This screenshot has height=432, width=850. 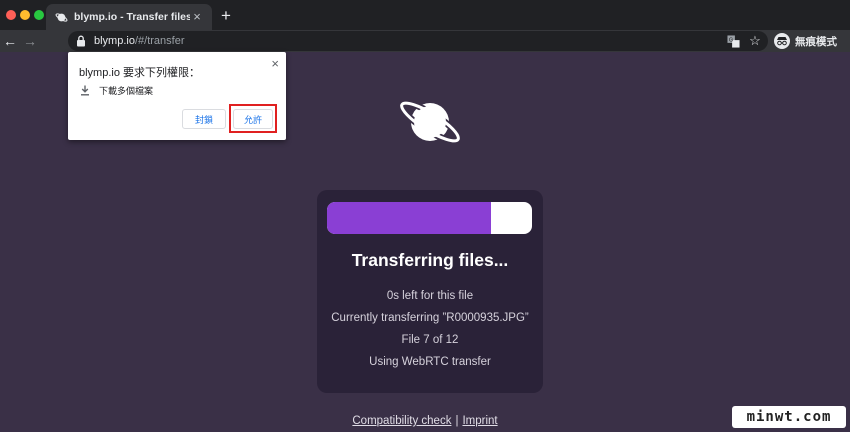 What do you see at coordinates (789, 417) in the screenshot?
I see `watermark: minwt.com` at bounding box center [789, 417].